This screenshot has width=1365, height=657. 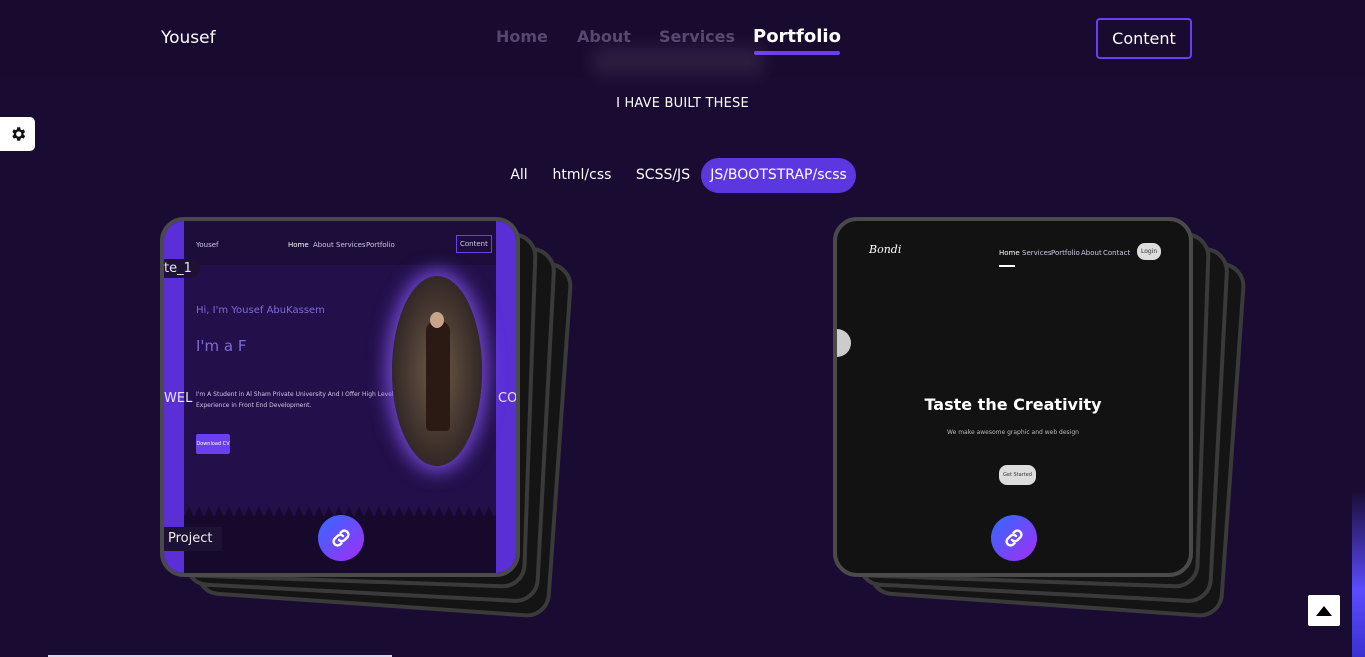 What do you see at coordinates (522, 36) in the screenshot?
I see `nav-home: Home` at bounding box center [522, 36].